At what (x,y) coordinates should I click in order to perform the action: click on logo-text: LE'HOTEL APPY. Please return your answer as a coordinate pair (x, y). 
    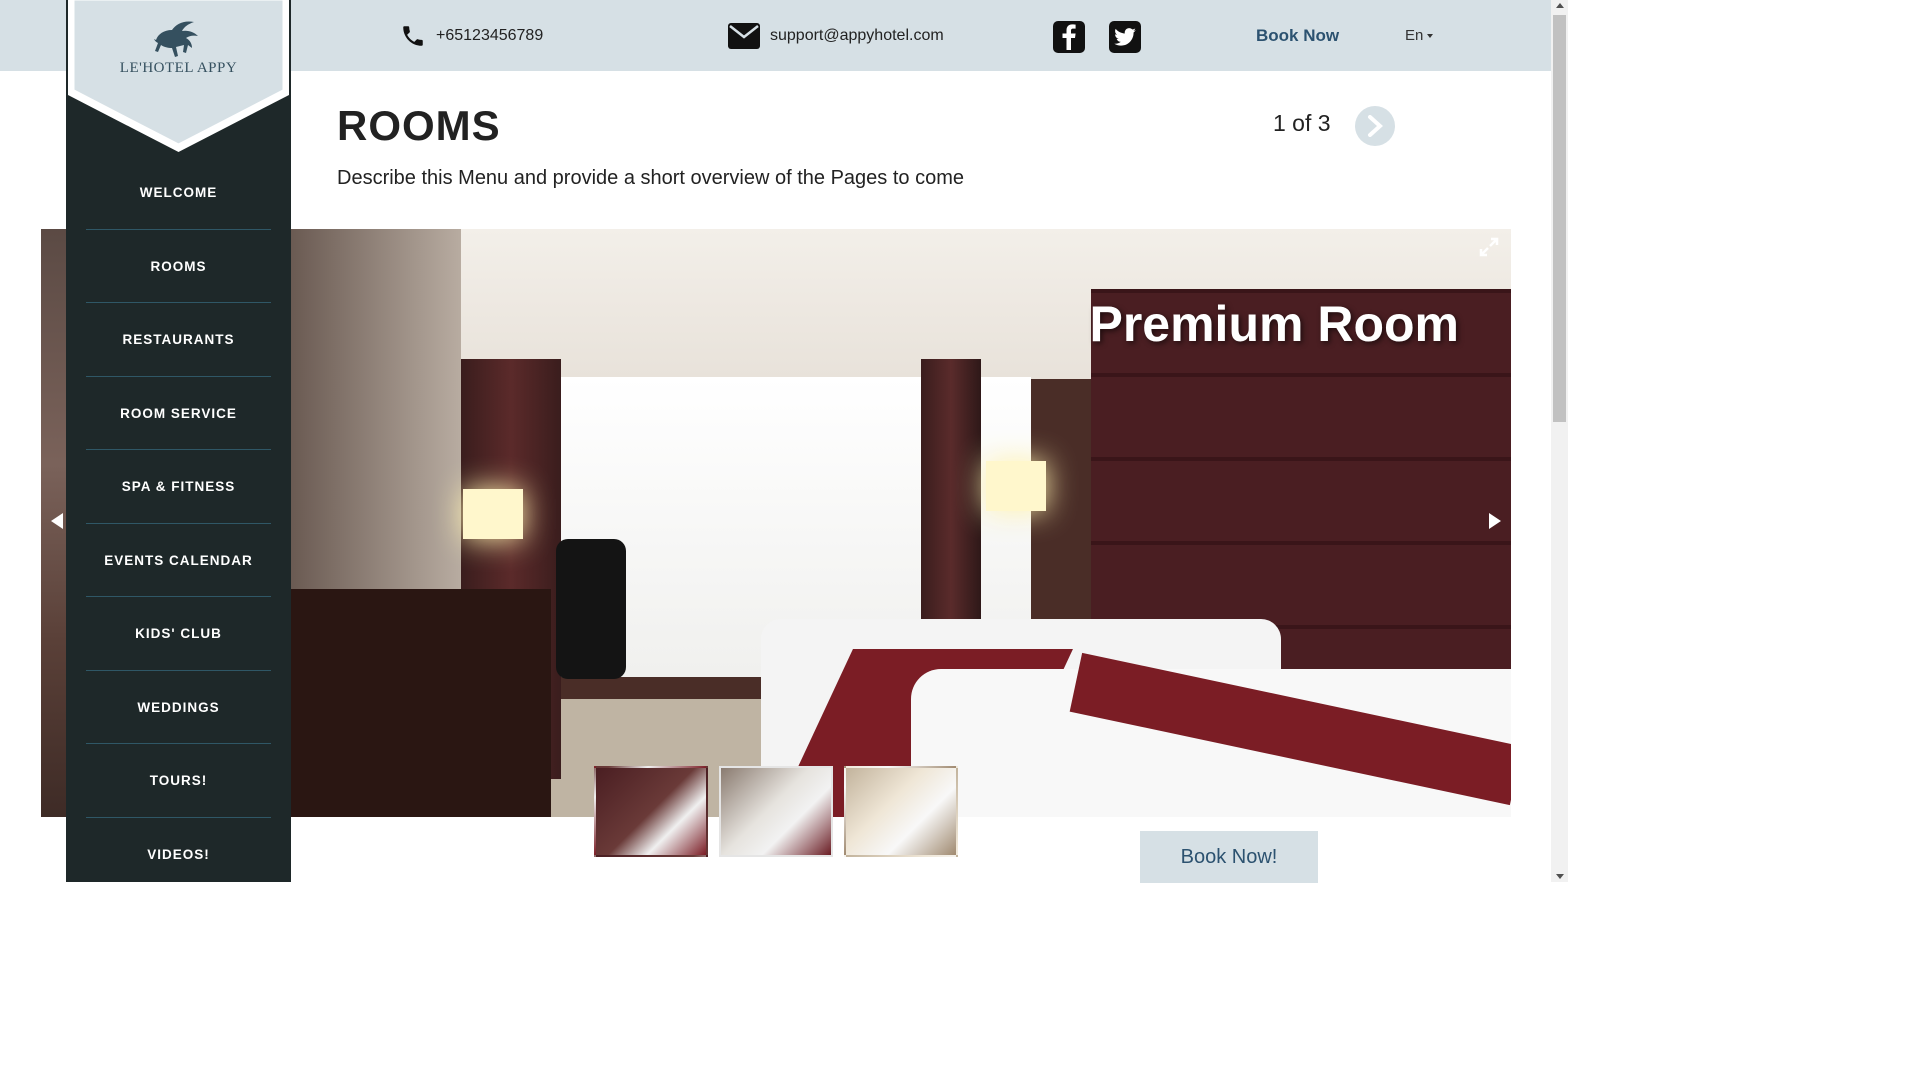
    Looking at the image, I should click on (178, 68).